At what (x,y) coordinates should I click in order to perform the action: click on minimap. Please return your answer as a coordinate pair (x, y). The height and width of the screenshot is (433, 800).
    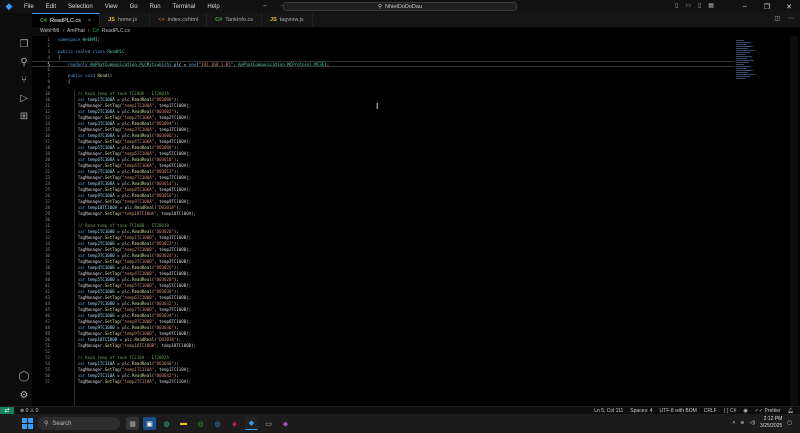
    Looking at the image, I should click on (746, 60).